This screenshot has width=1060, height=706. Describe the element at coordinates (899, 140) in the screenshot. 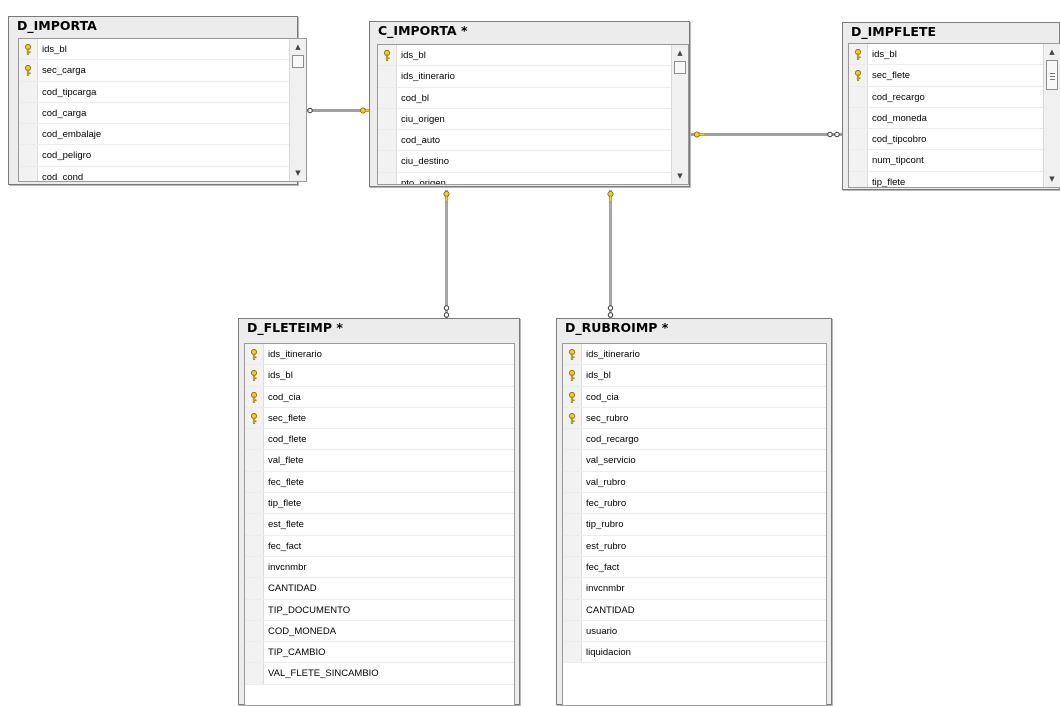

I see `column-name: cod_tipcobro` at that location.